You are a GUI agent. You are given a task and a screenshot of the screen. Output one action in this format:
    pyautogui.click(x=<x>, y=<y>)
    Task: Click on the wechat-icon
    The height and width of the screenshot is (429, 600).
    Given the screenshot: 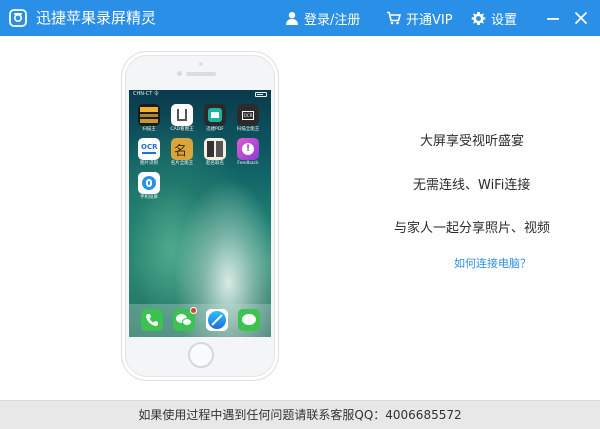 What is the action you would take?
    pyautogui.click(x=185, y=319)
    